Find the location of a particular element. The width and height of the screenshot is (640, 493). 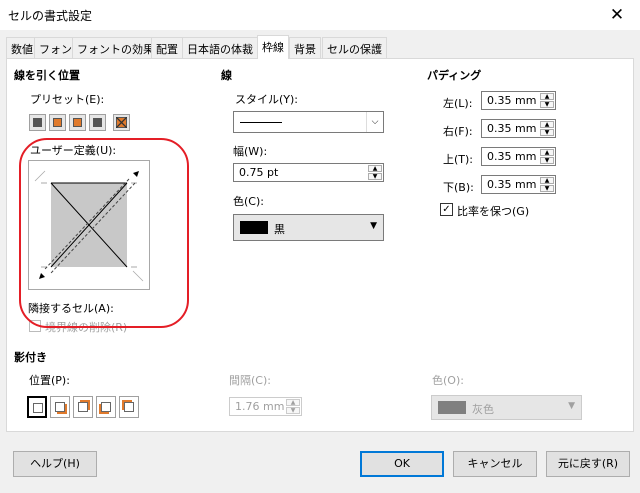

line-color-swatch is located at coordinates (254, 227).